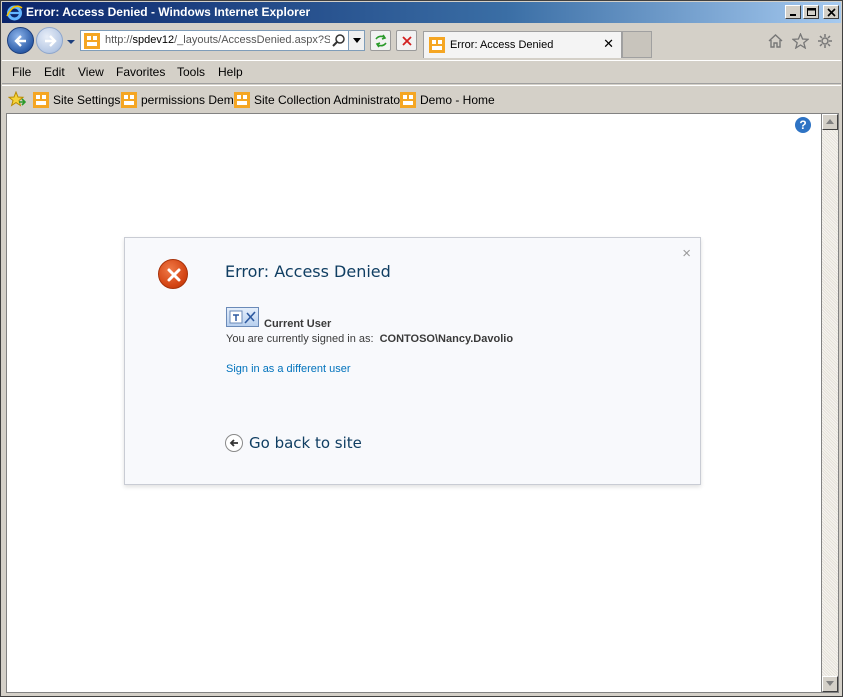 This screenshot has width=843, height=697. Describe the element at coordinates (447, 100) in the screenshot. I see `favorite-demo-home: Demo - Home` at that location.